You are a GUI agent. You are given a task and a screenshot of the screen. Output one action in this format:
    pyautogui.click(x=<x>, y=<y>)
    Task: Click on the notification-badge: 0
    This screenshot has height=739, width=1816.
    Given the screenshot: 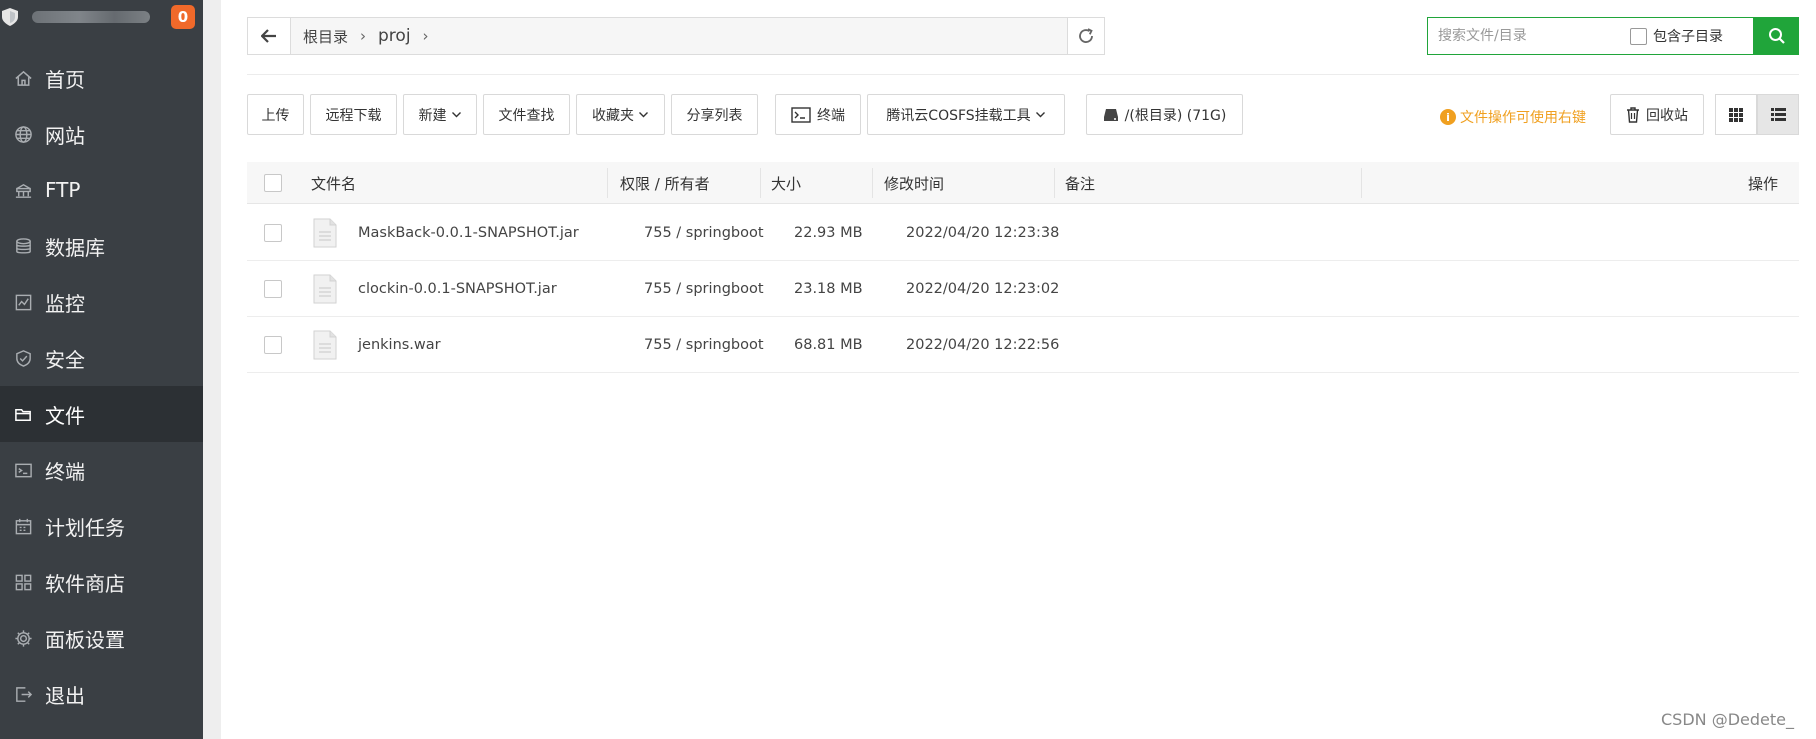 What is the action you would take?
    pyautogui.click(x=183, y=17)
    